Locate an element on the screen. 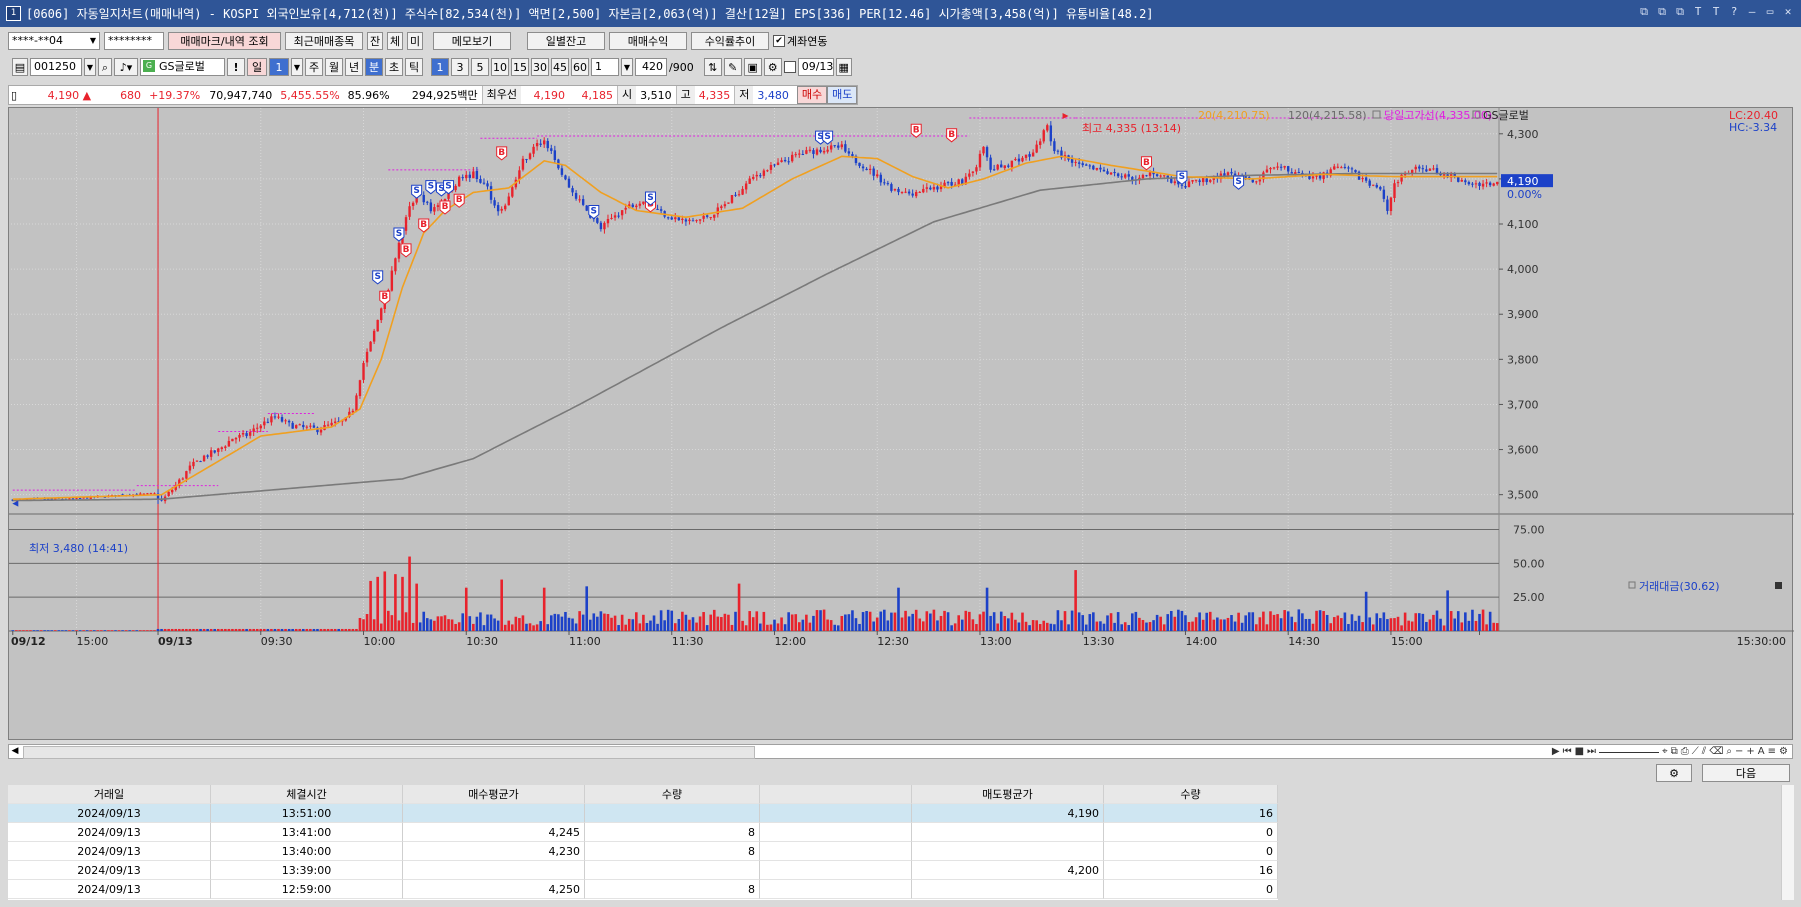  recent-trades-button: 최근매매종목 is located at coordinates (324, 41).